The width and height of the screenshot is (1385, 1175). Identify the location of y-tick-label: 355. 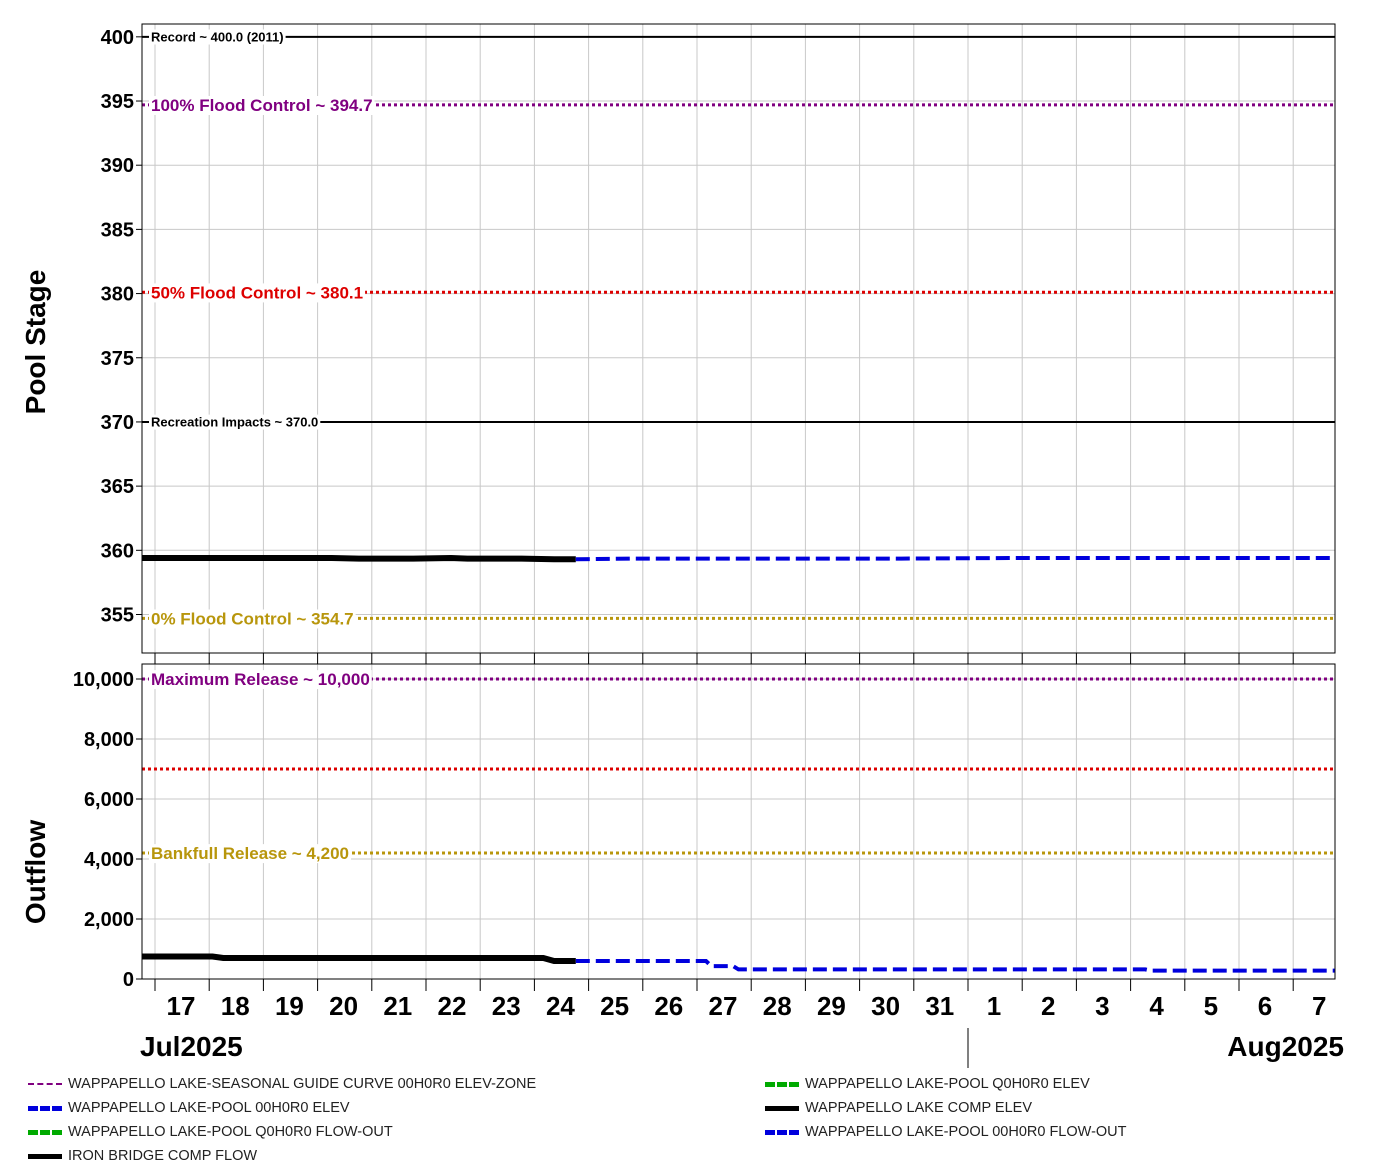
(117, 615).